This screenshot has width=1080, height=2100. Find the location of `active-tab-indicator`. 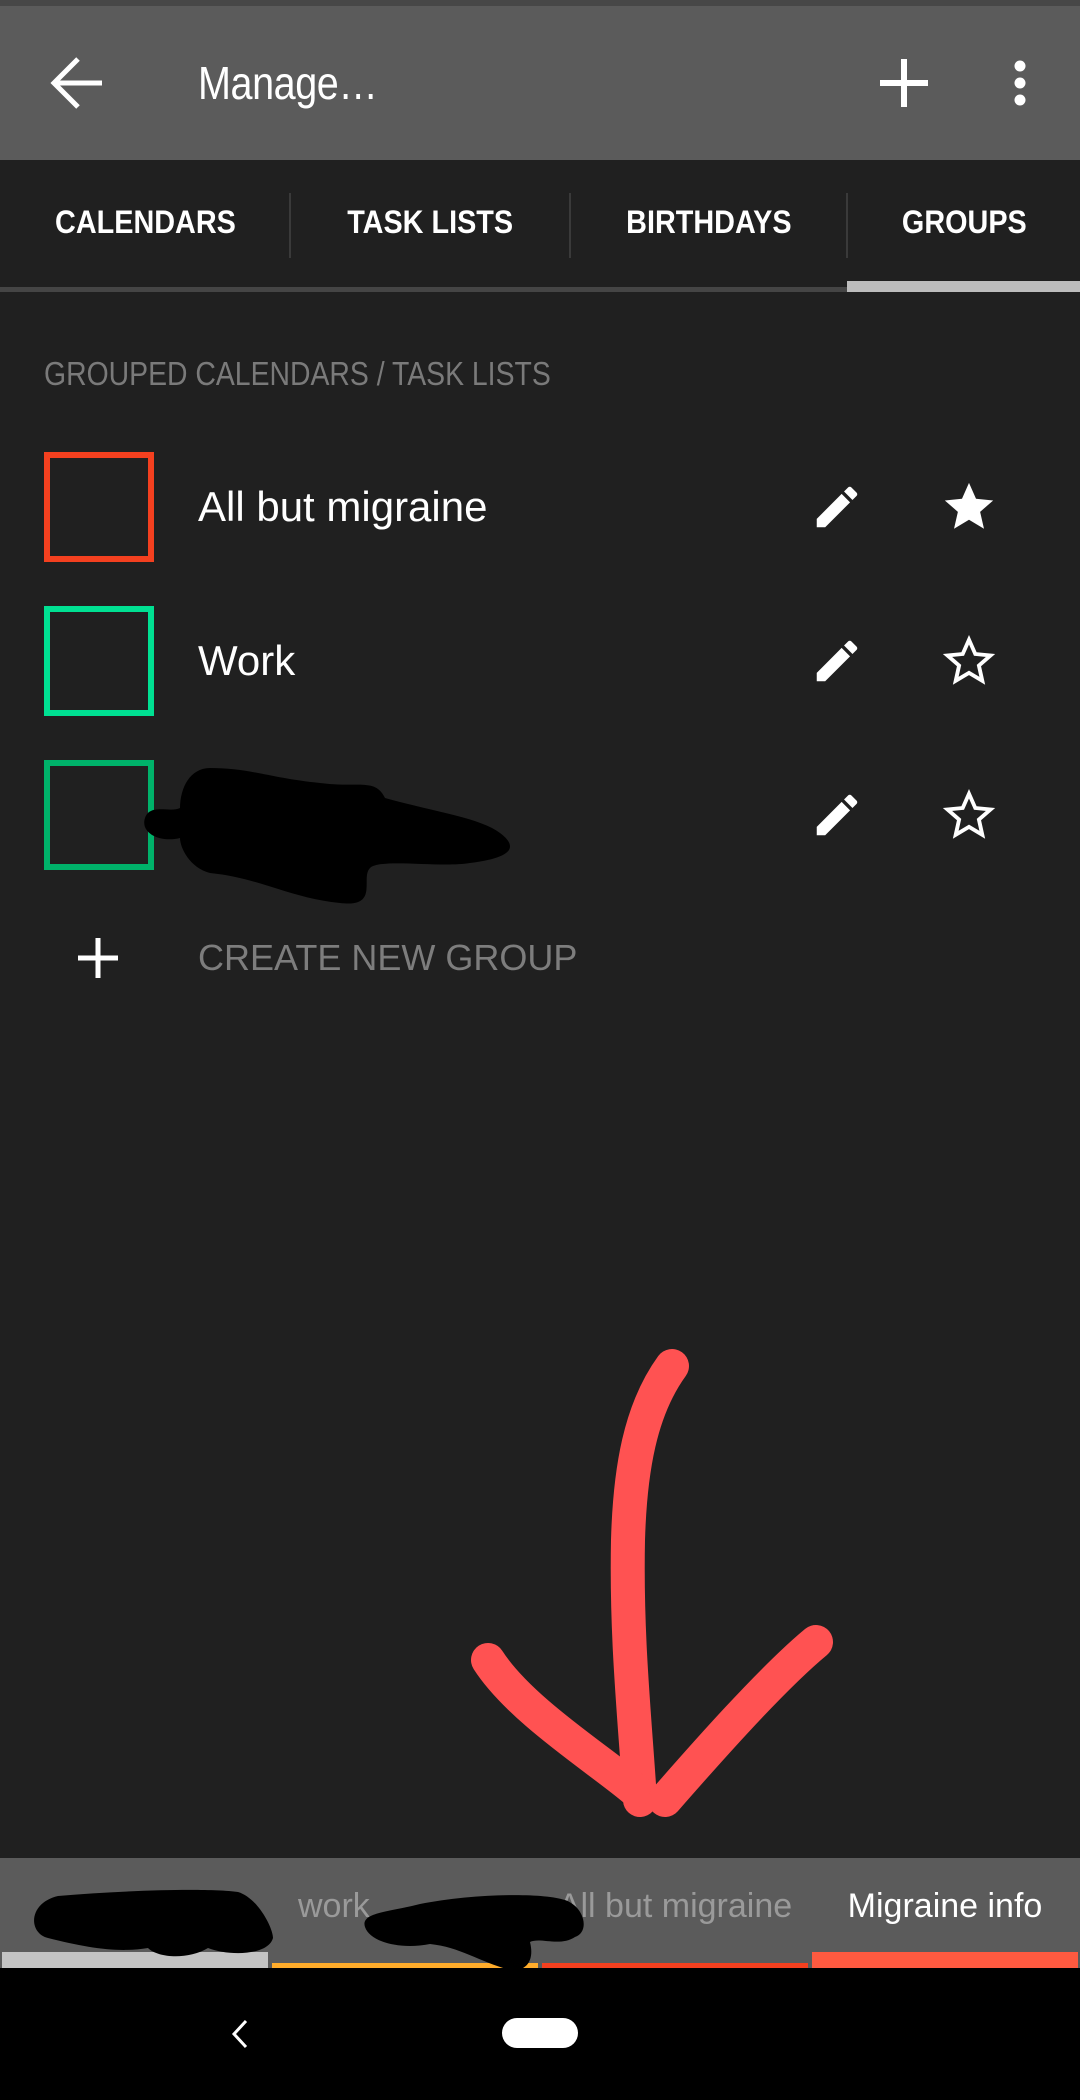

active-tab-indicator is located at coordinates (963, 286).